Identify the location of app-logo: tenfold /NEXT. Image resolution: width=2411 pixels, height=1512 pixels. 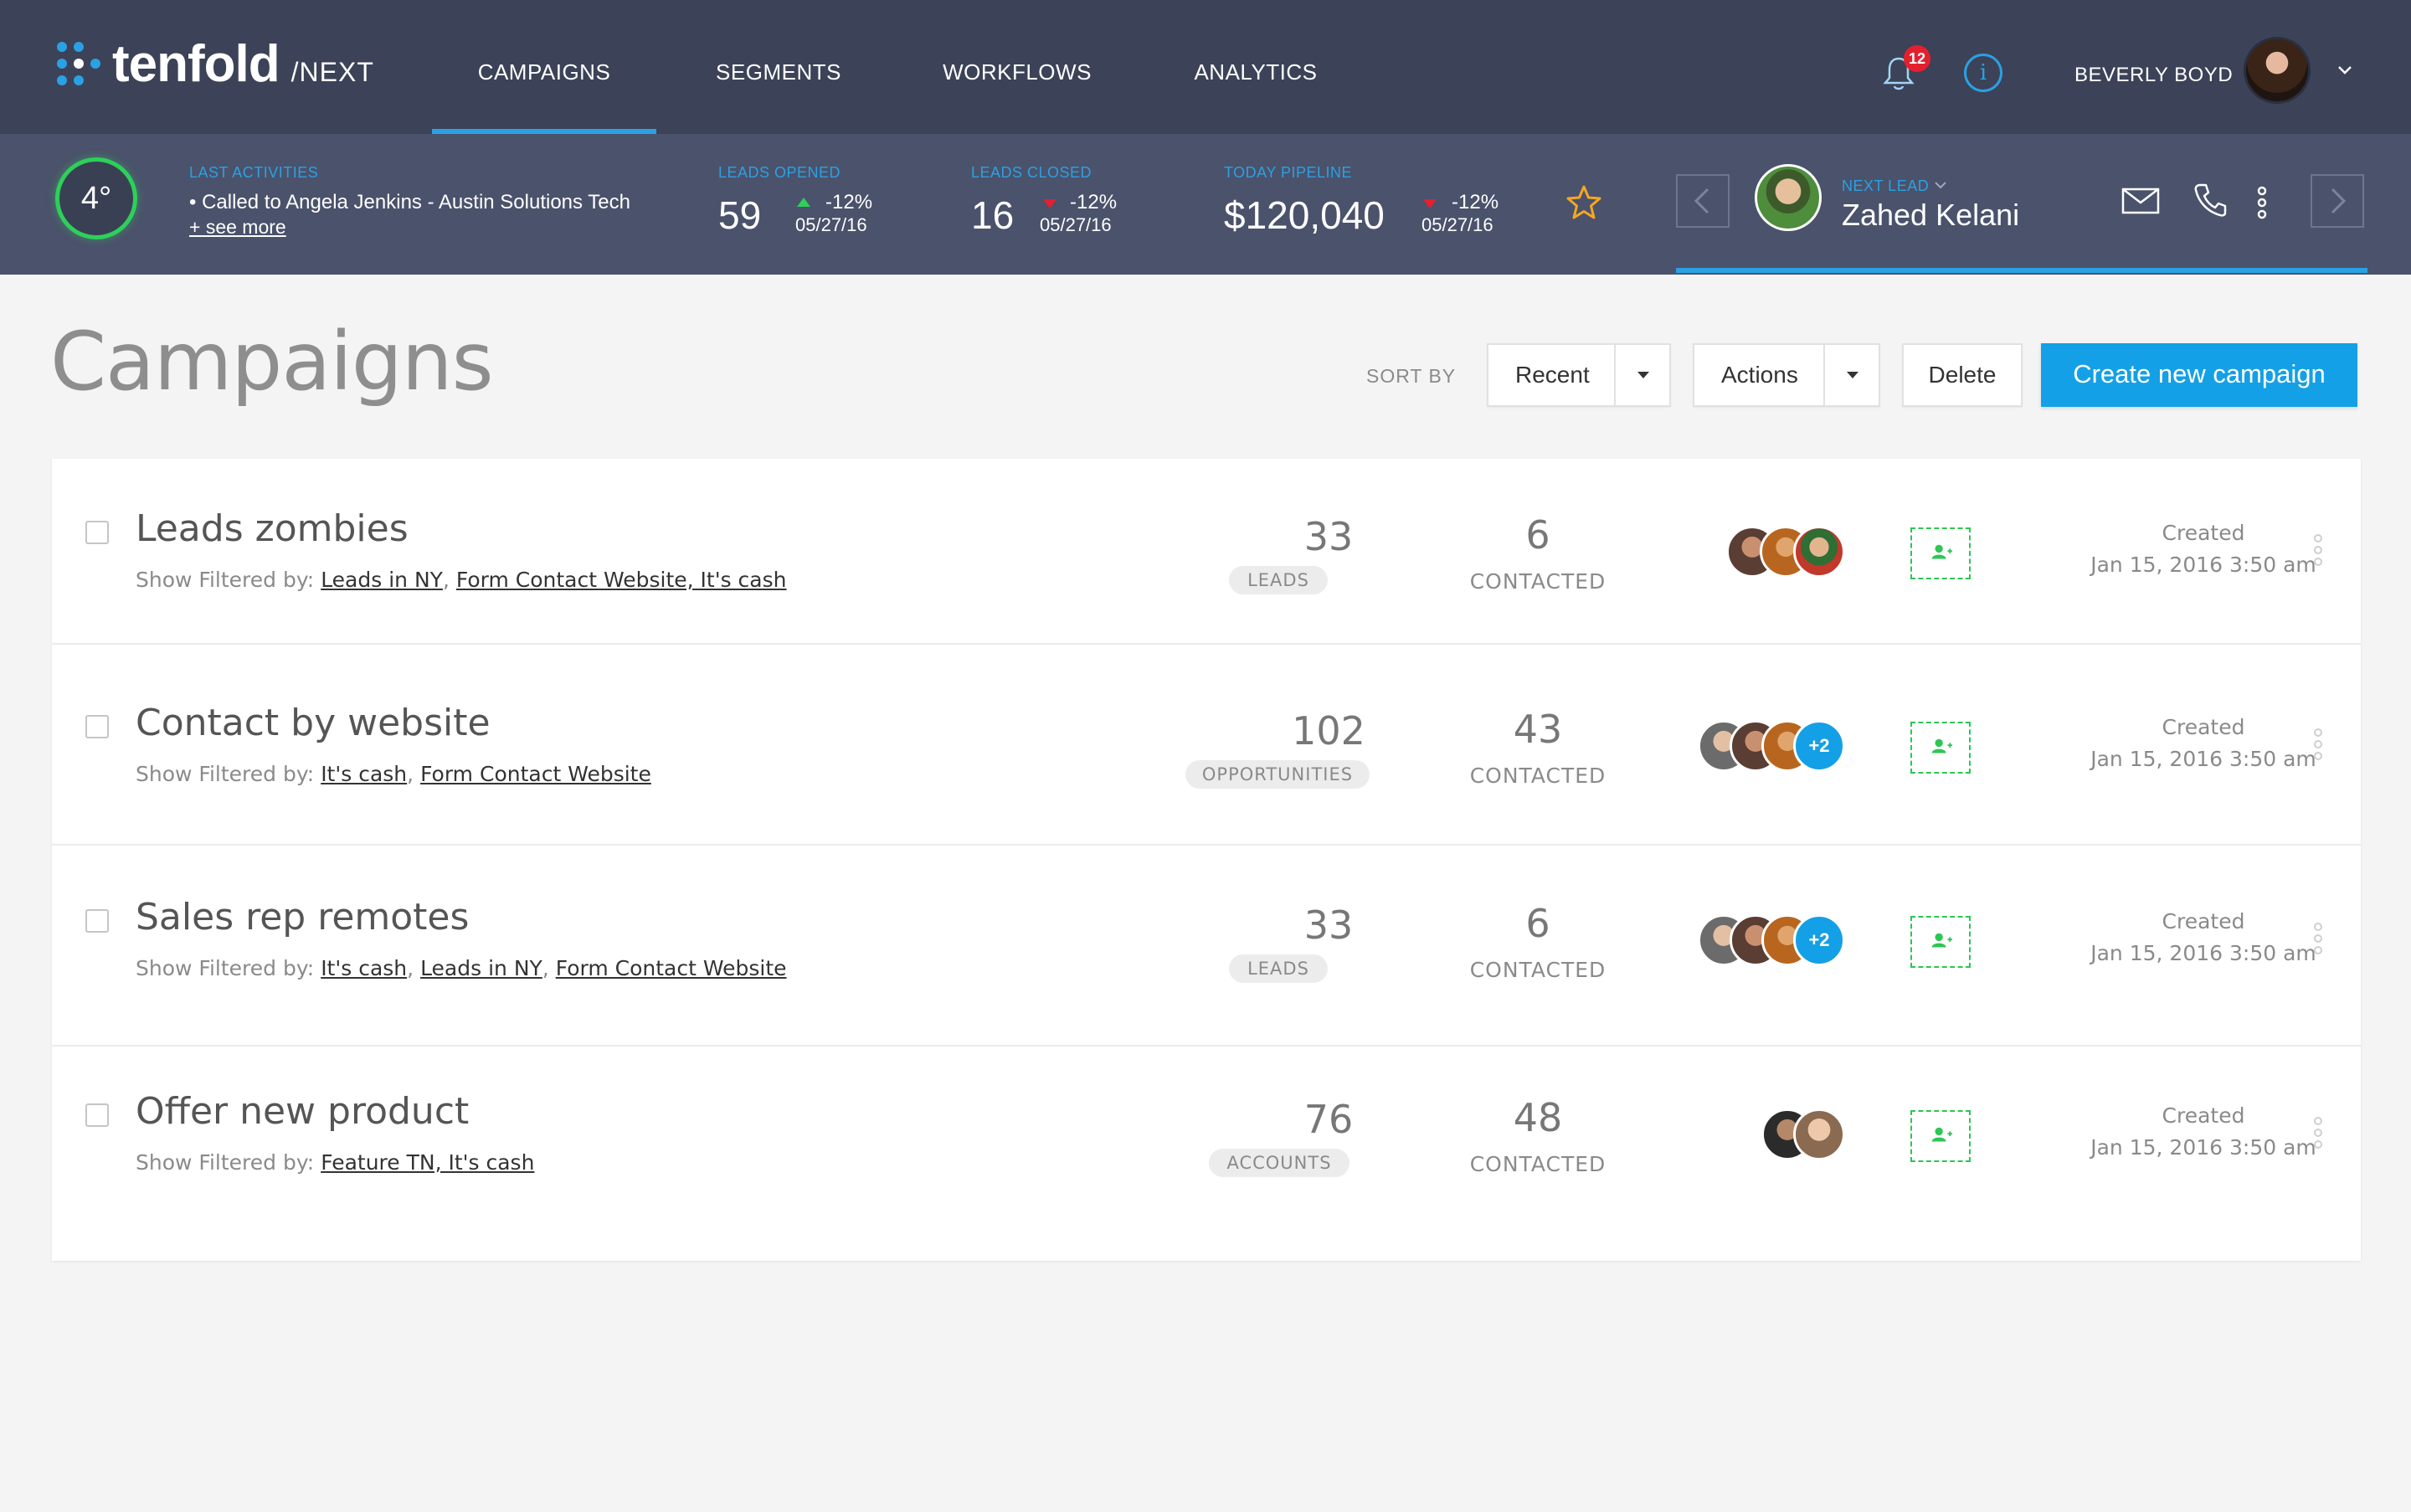
(215, 64).